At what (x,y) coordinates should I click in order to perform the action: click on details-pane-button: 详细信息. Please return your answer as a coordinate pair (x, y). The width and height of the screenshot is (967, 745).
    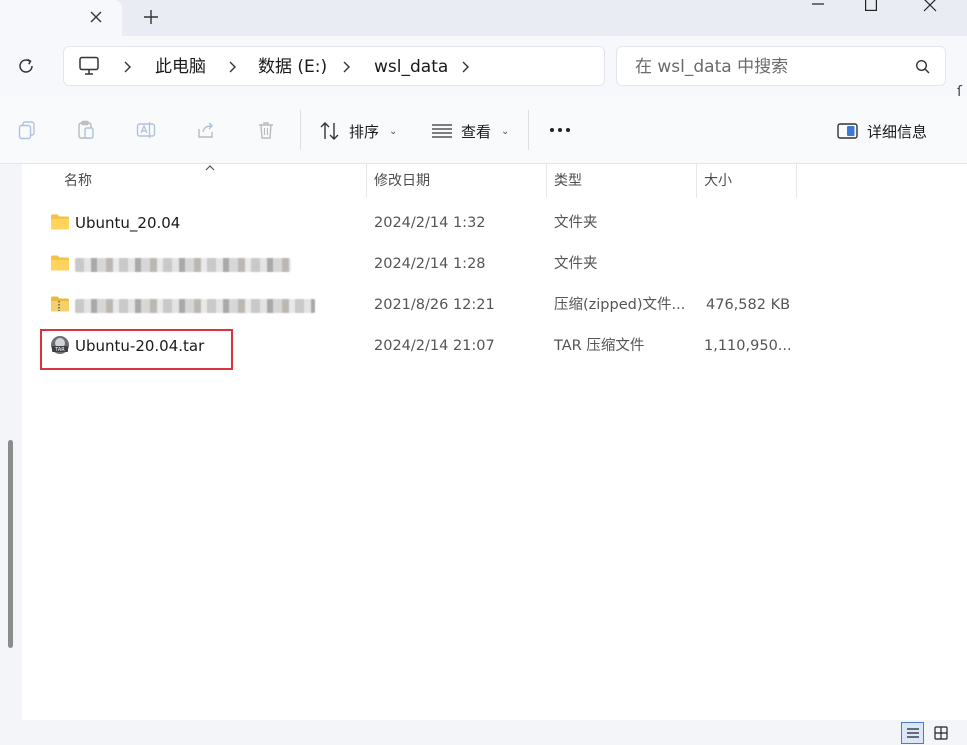
    Looking at the image, I should click on (882, 131).